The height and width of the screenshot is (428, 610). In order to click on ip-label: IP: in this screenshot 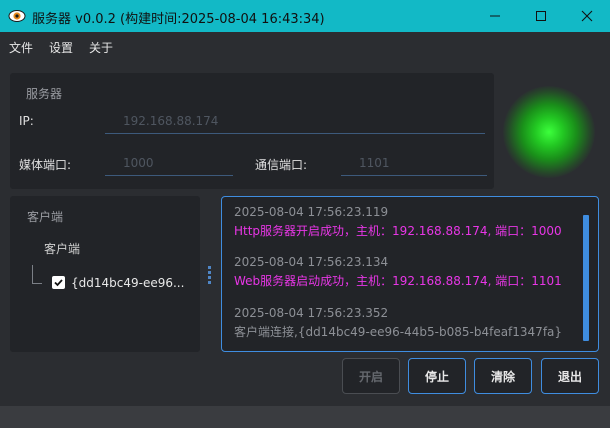, I will do `click(26, 121)`.